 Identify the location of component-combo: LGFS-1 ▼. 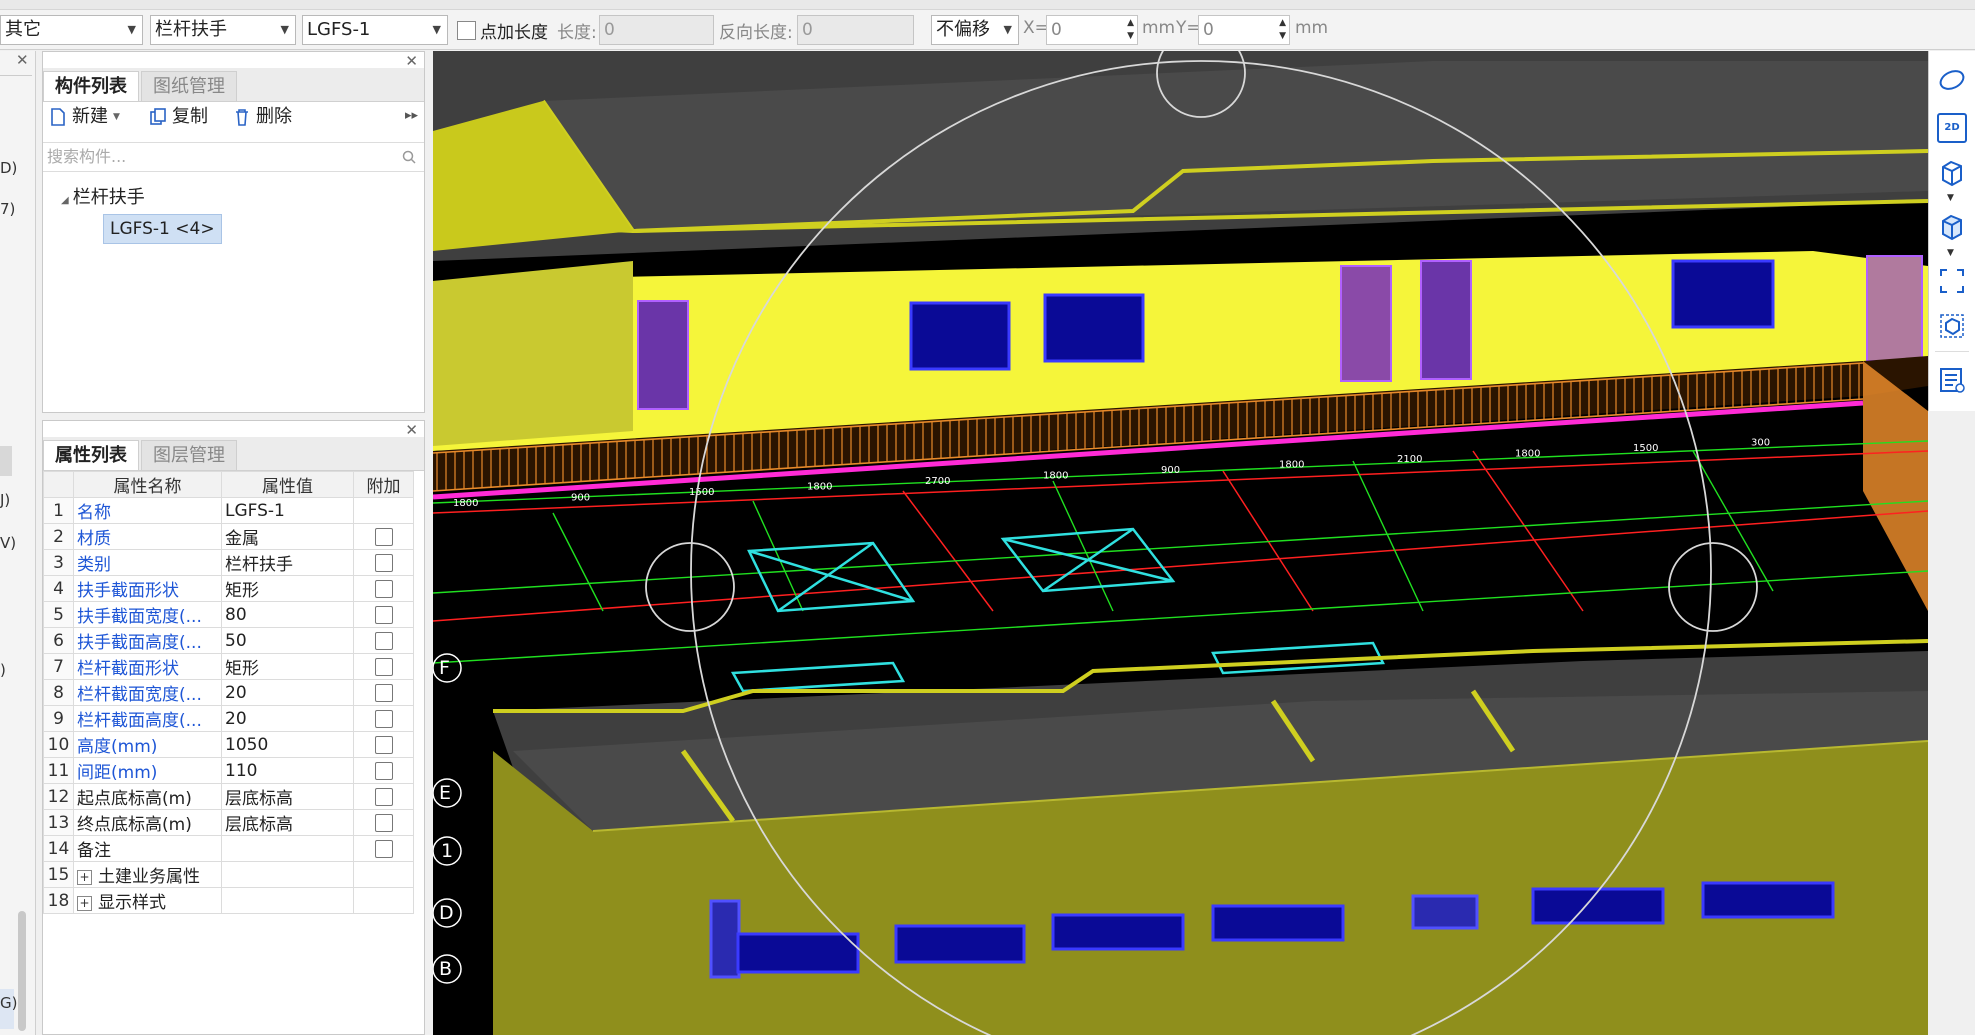
(375, 30).